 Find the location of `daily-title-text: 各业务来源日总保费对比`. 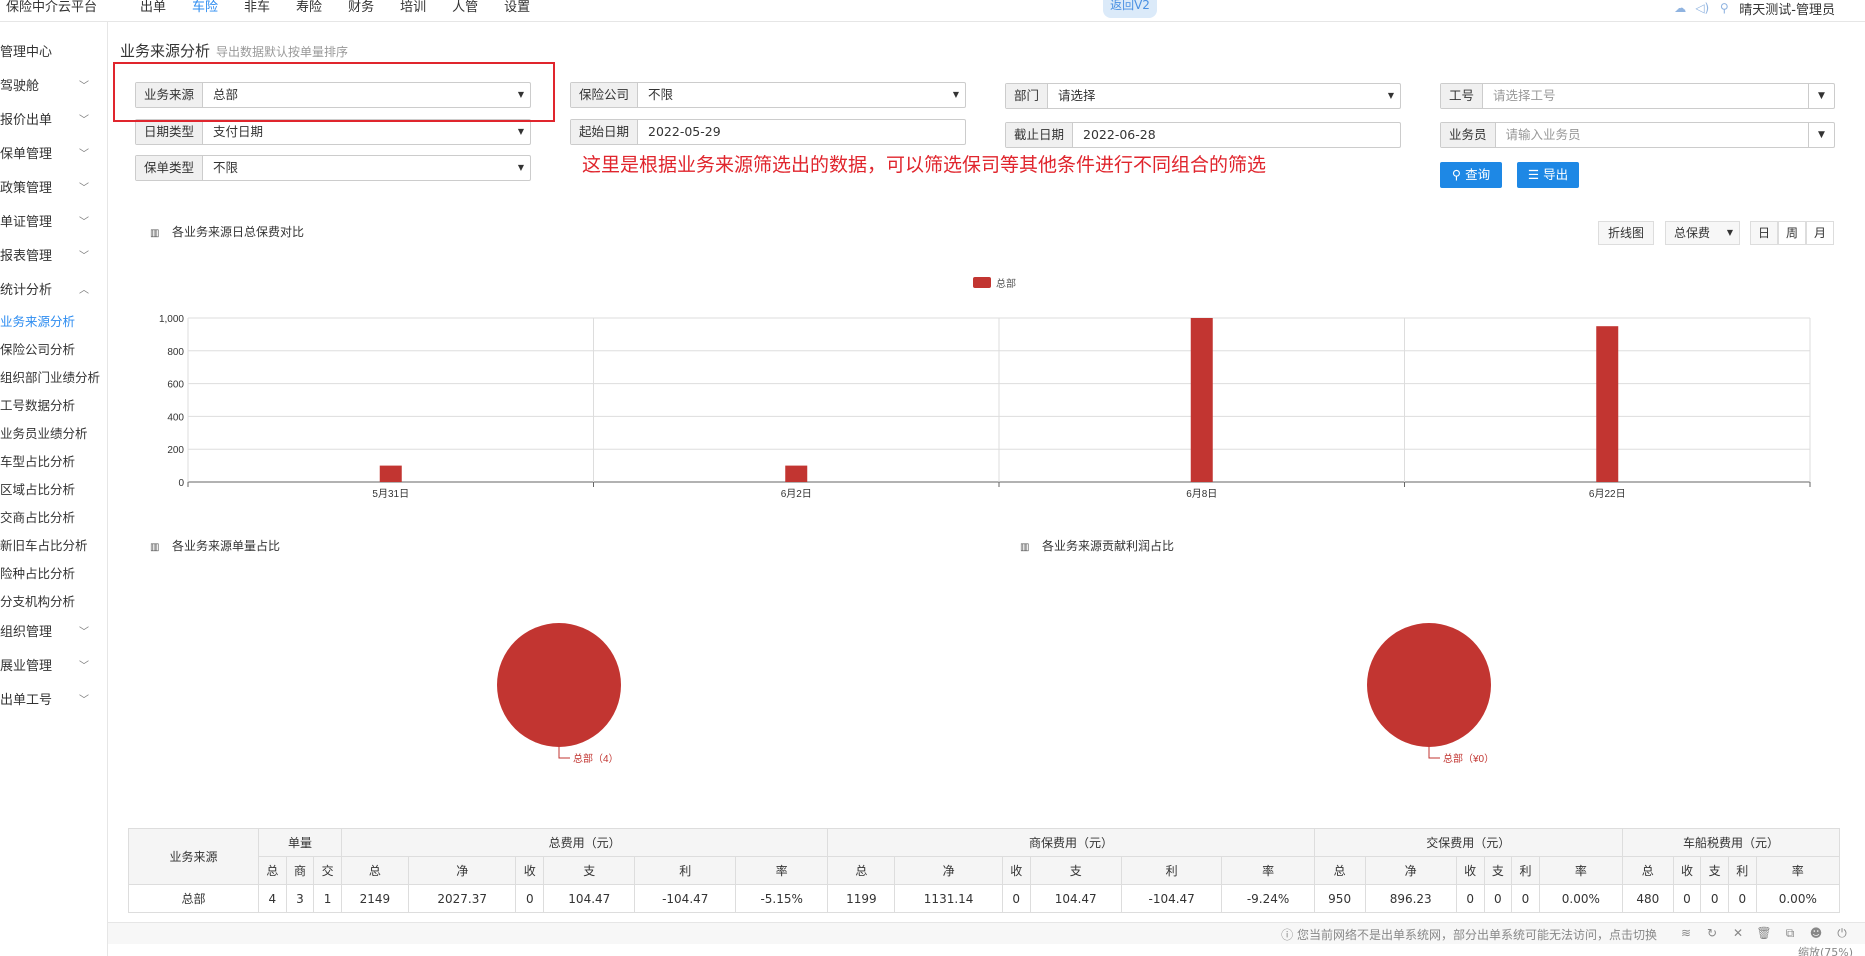

daily-title-text: 各业务来源日总保费对比 is located at coordinates (238, 232).